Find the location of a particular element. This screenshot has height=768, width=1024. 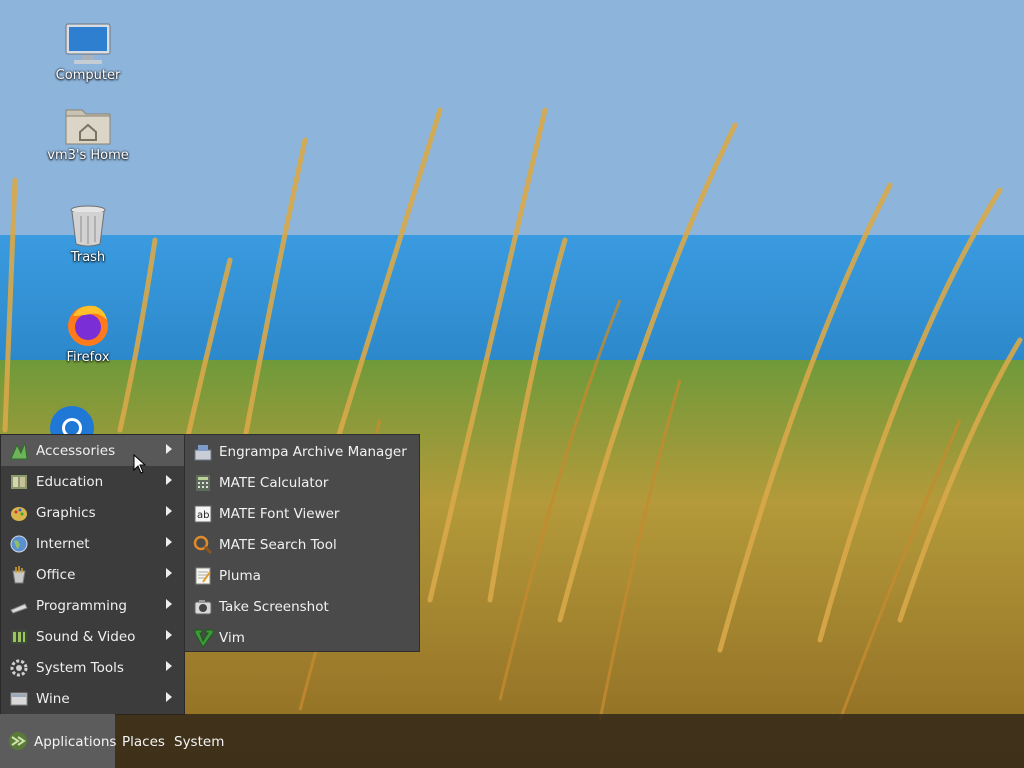

system-tools-icon is located at coordinates (19, 668).